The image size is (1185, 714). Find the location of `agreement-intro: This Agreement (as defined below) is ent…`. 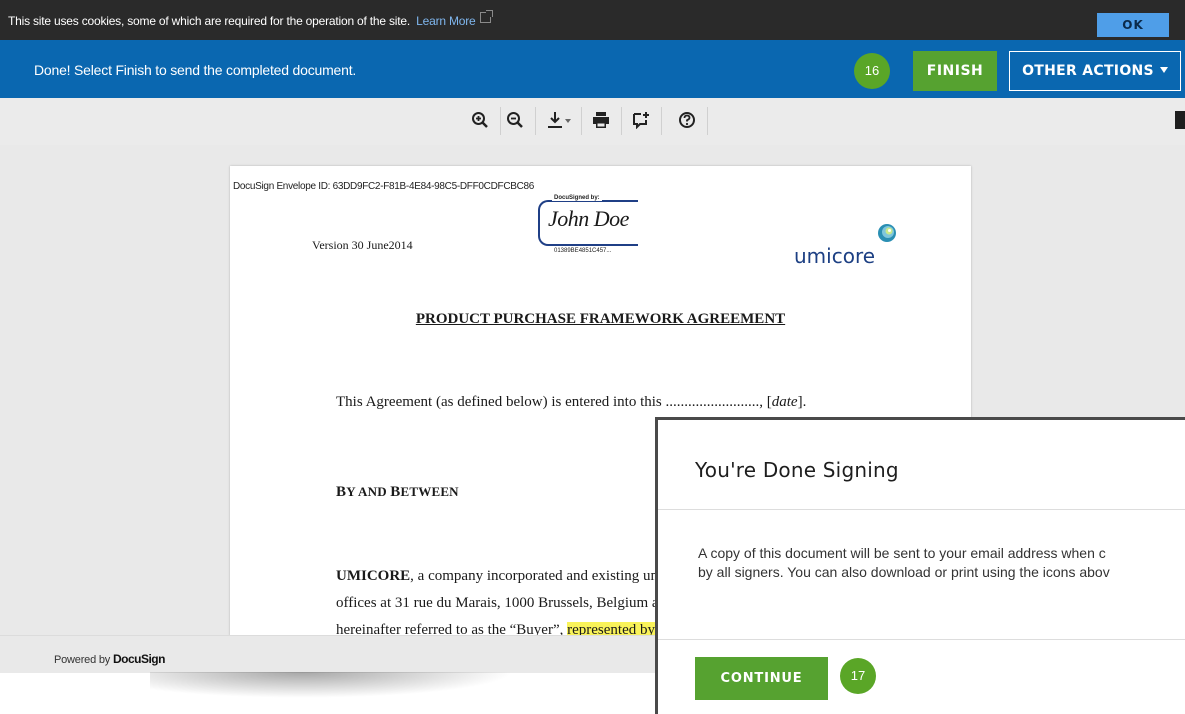

agreement-intro: This Agreement (as defined below) is ent… is located at coordinates (571, 402).